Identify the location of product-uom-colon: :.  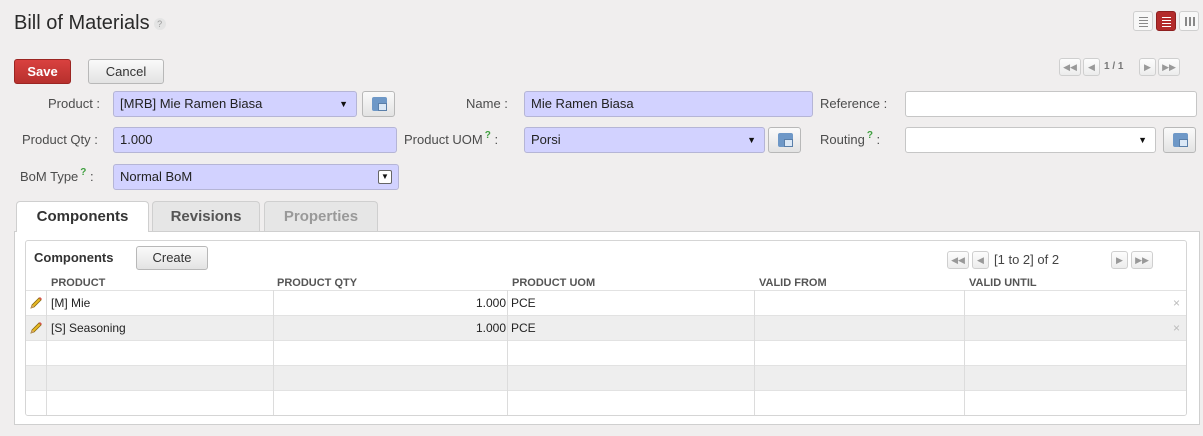
(496, 139).